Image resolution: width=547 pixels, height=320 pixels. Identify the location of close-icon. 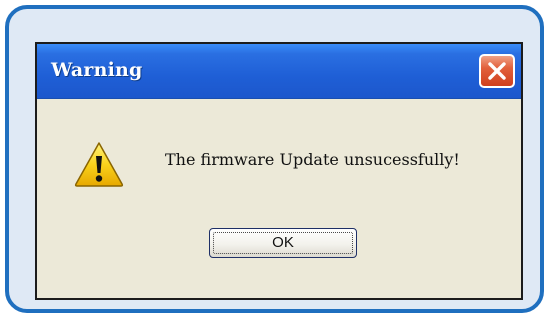
(497, 71).